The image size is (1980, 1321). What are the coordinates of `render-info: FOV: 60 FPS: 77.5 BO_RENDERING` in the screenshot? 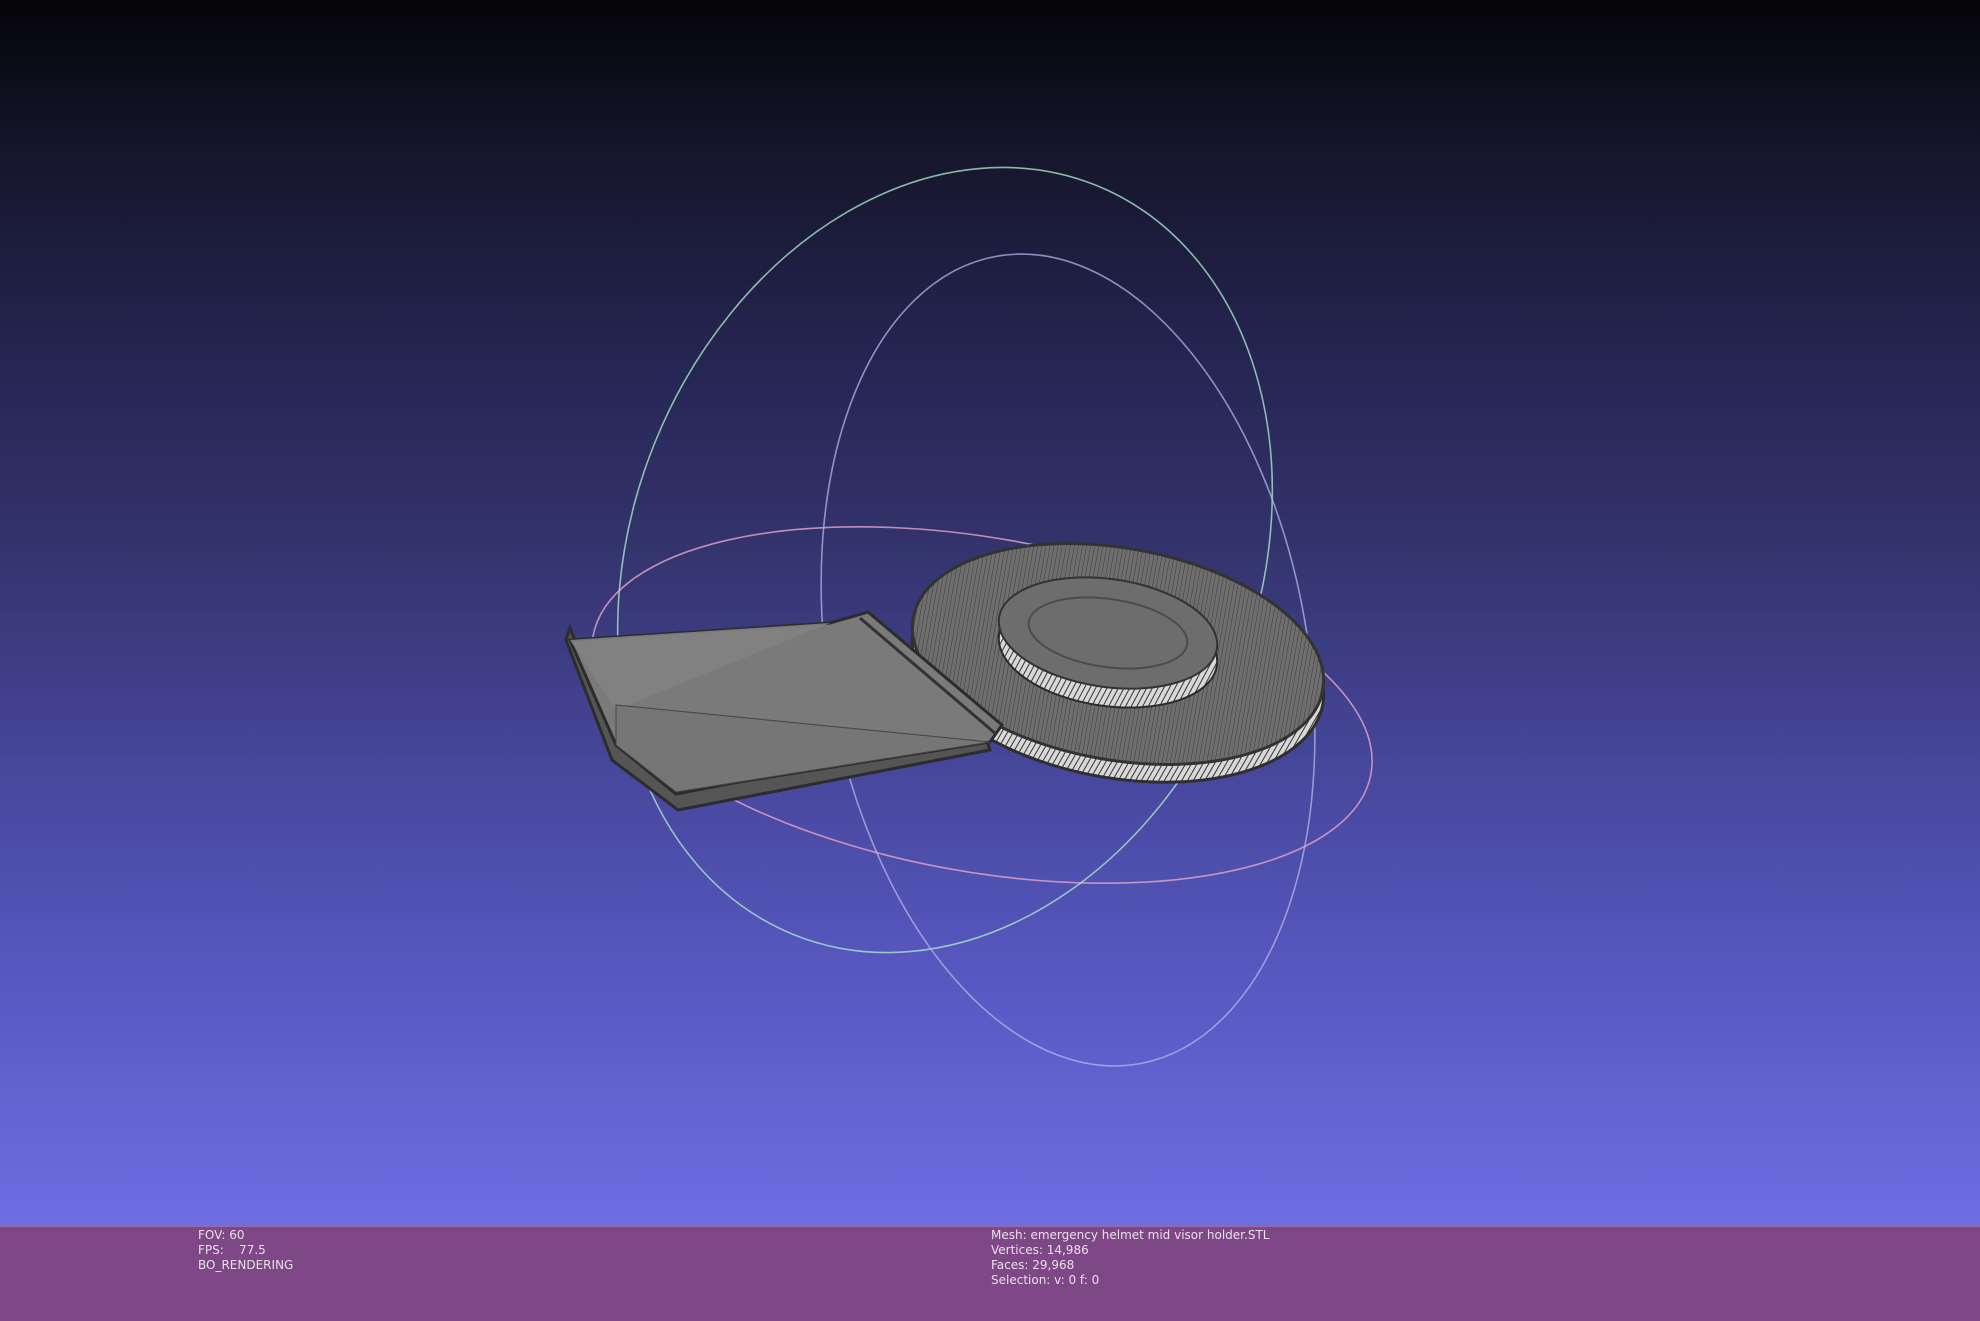 It's located at (245, 1250).